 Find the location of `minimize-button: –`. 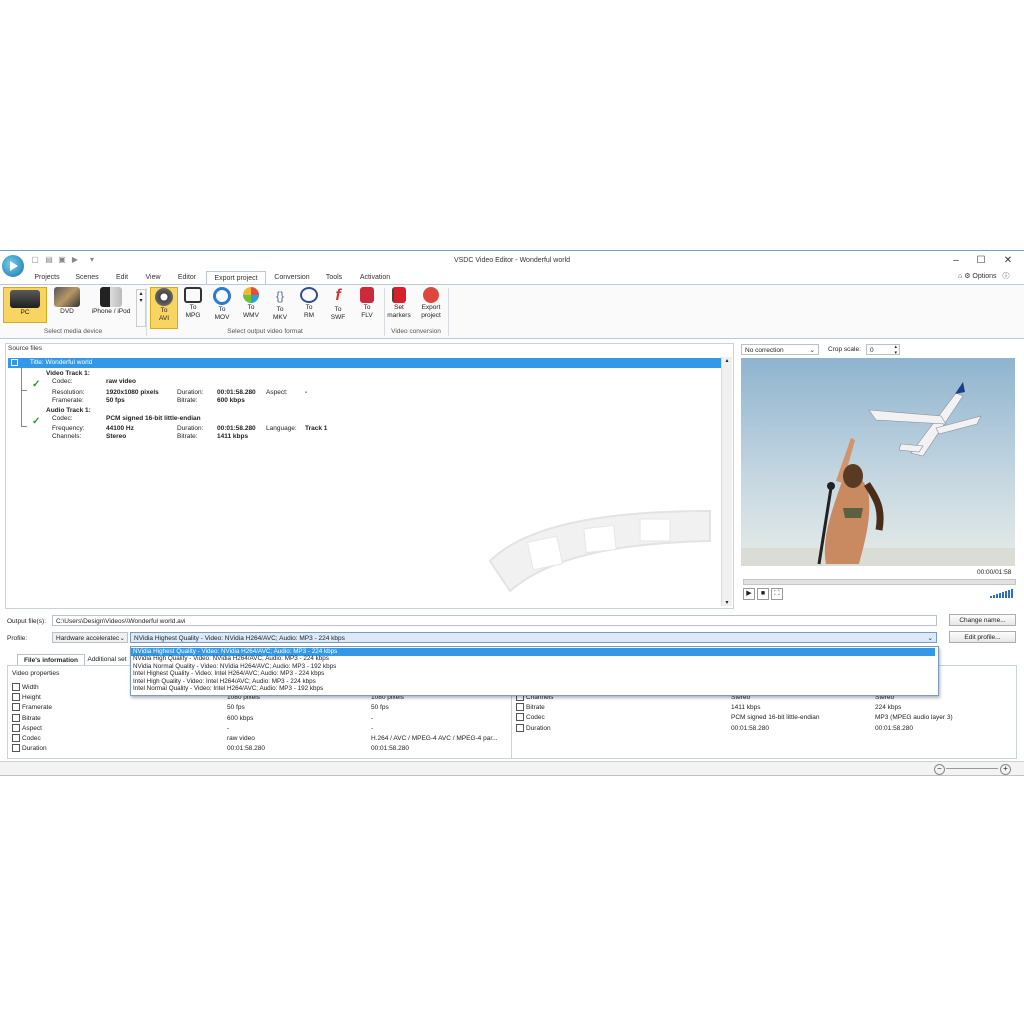

minimize-button: – is located at coordinates (956, 261).